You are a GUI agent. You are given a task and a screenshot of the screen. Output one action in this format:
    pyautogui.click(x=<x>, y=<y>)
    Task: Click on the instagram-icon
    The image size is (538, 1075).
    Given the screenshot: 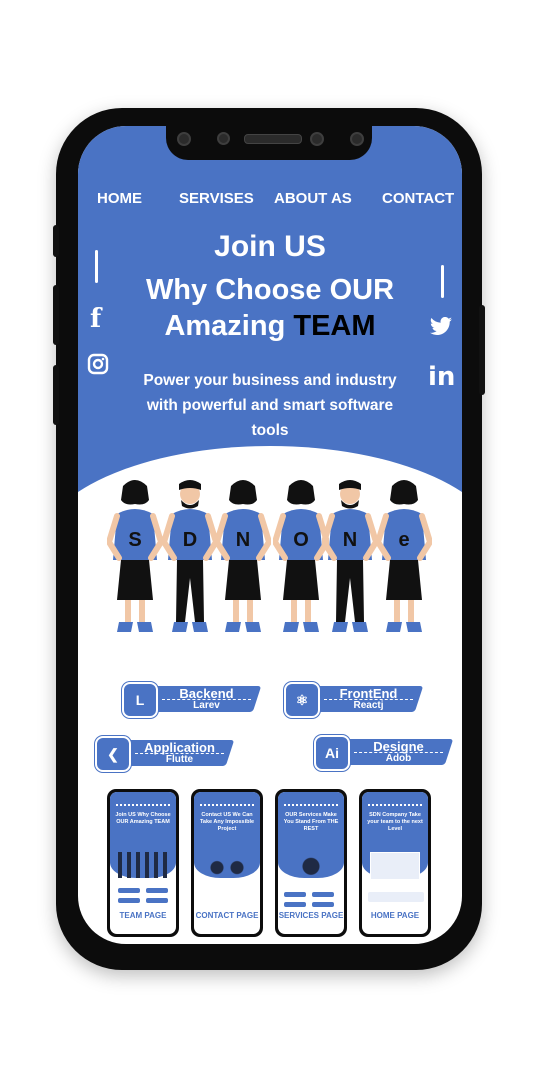 What is the action you would take?
    pyautogui.click(x=98, y=364)
    